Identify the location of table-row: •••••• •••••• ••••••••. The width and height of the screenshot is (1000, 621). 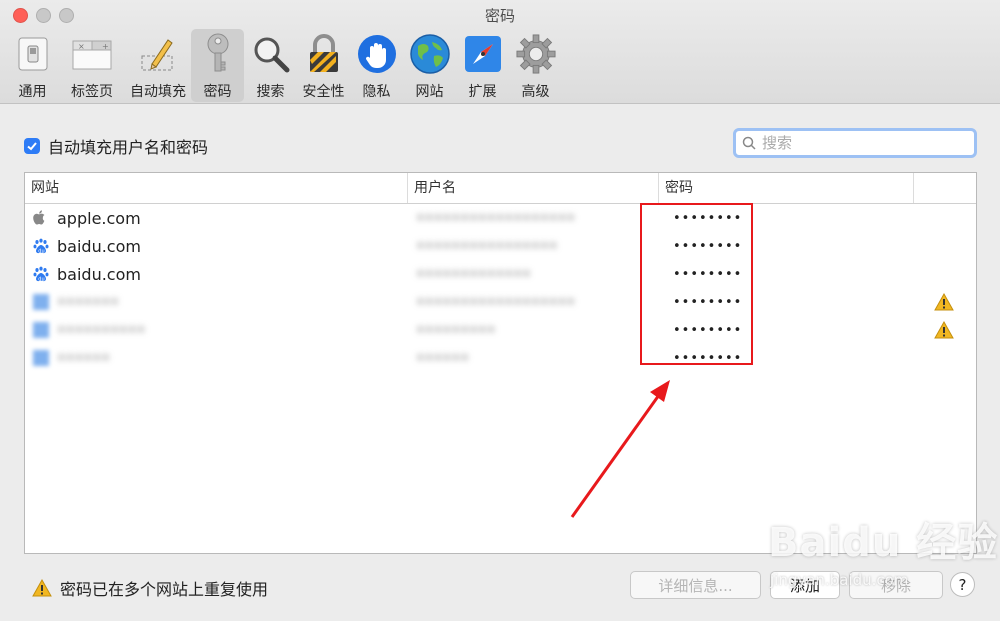
(500, 358).